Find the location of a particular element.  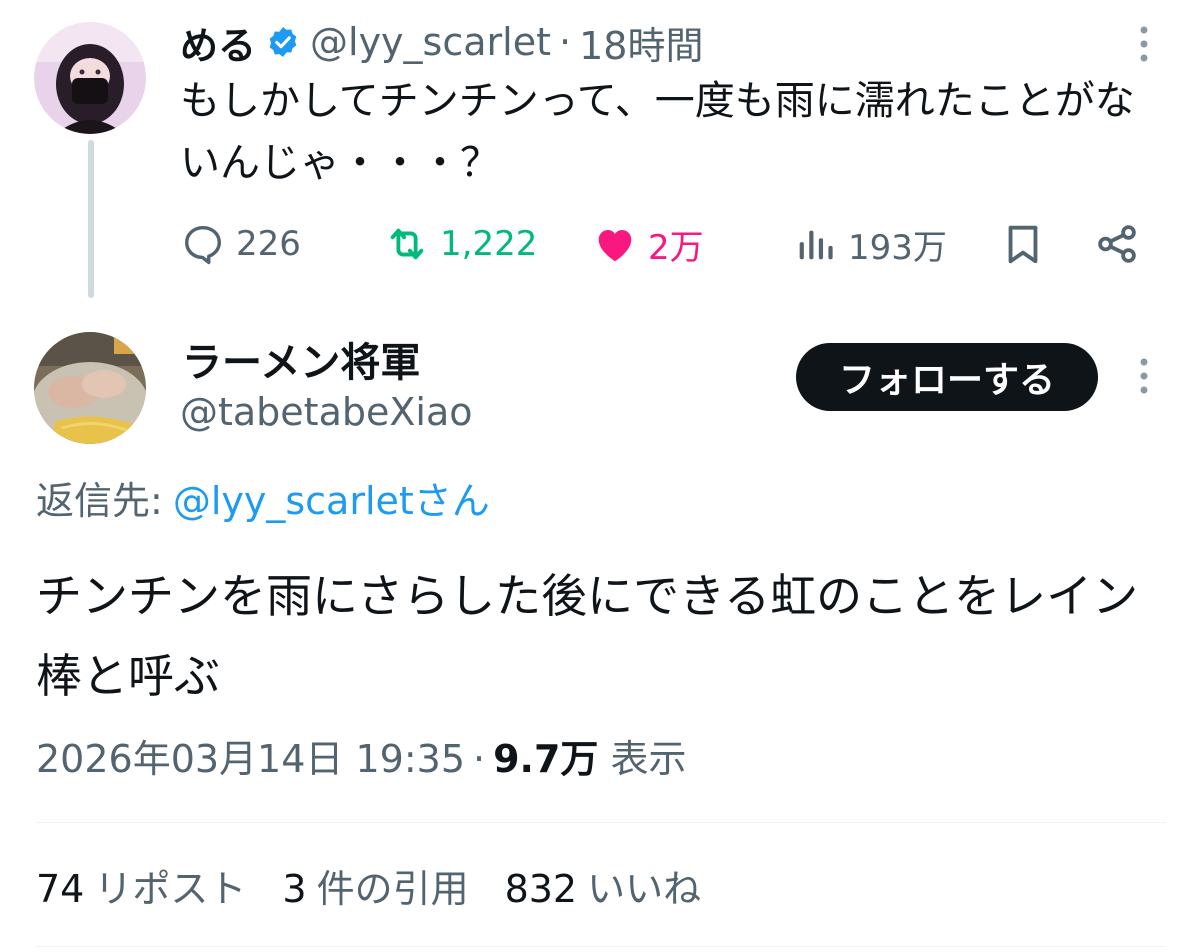

likes-stat-label: いいね is located at coordinates (644, 889).